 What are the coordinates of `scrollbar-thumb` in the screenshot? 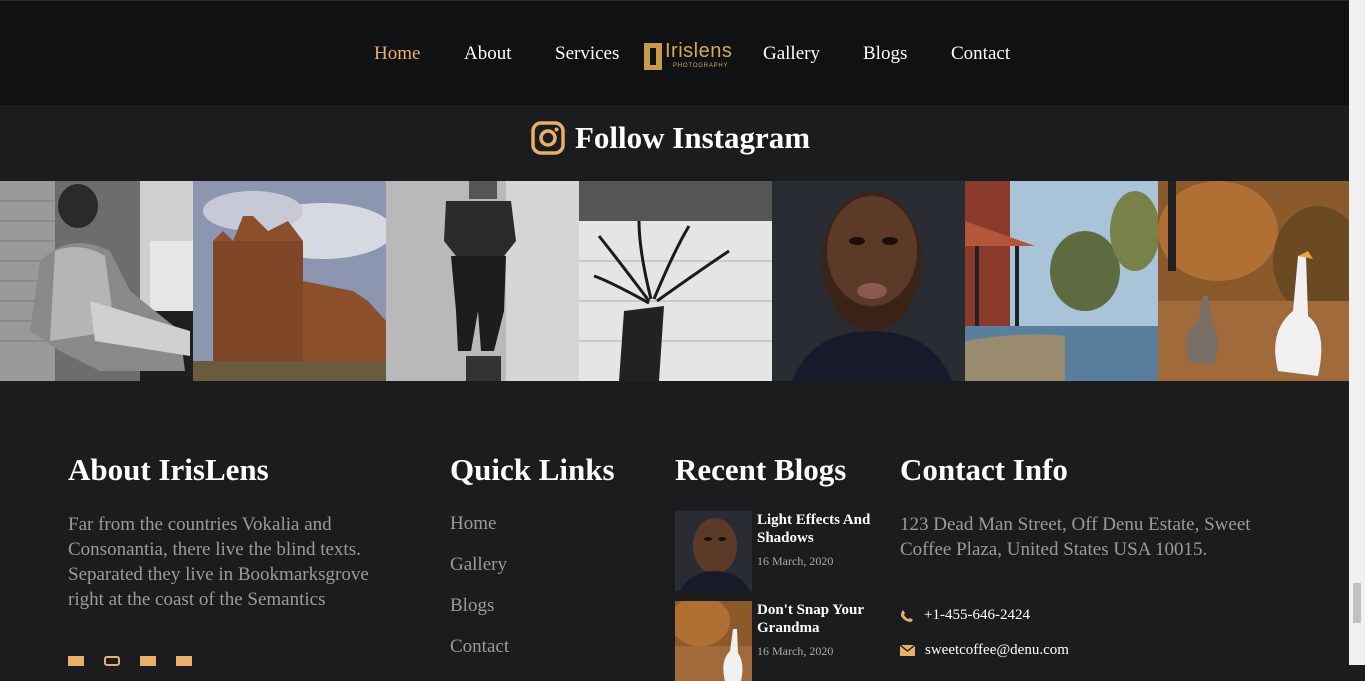 It's located at (1357, 603).